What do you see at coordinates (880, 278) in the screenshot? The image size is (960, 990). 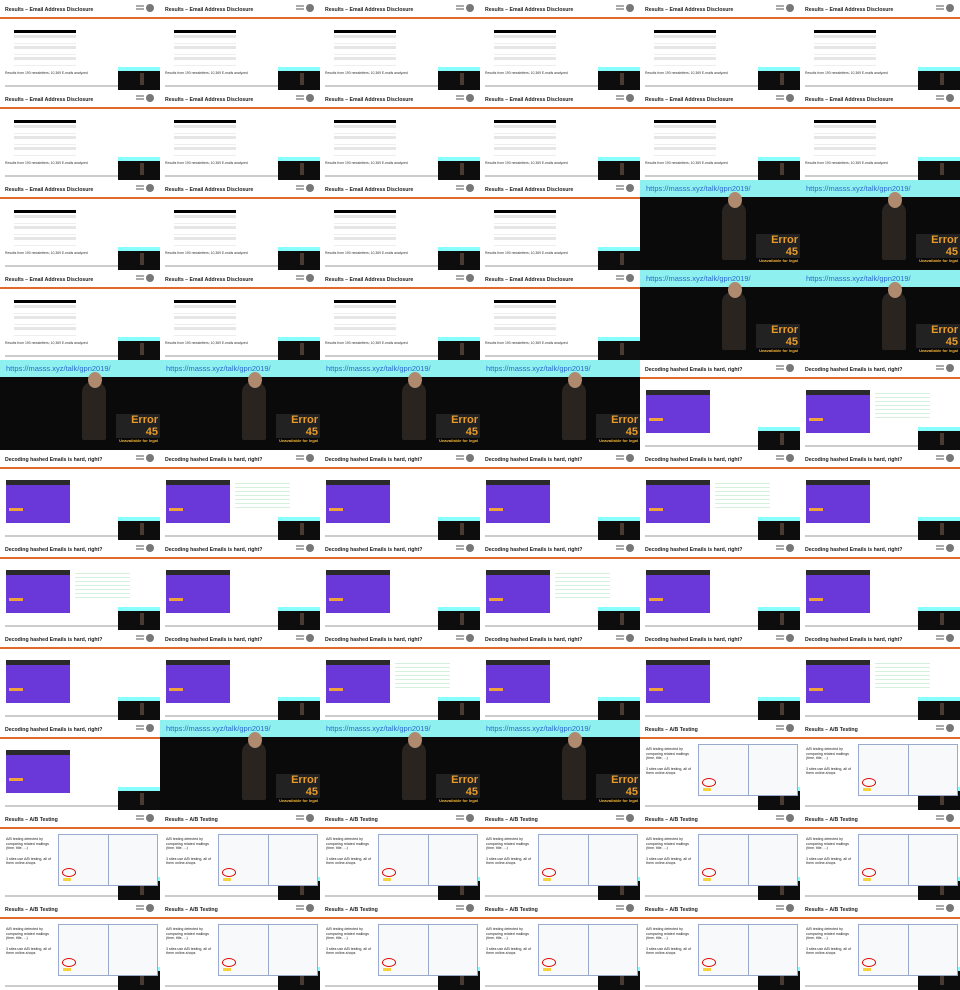 I see `talk-url: https://masss.xyz/talk/gpn2019/` at bounding box center [880, 278].